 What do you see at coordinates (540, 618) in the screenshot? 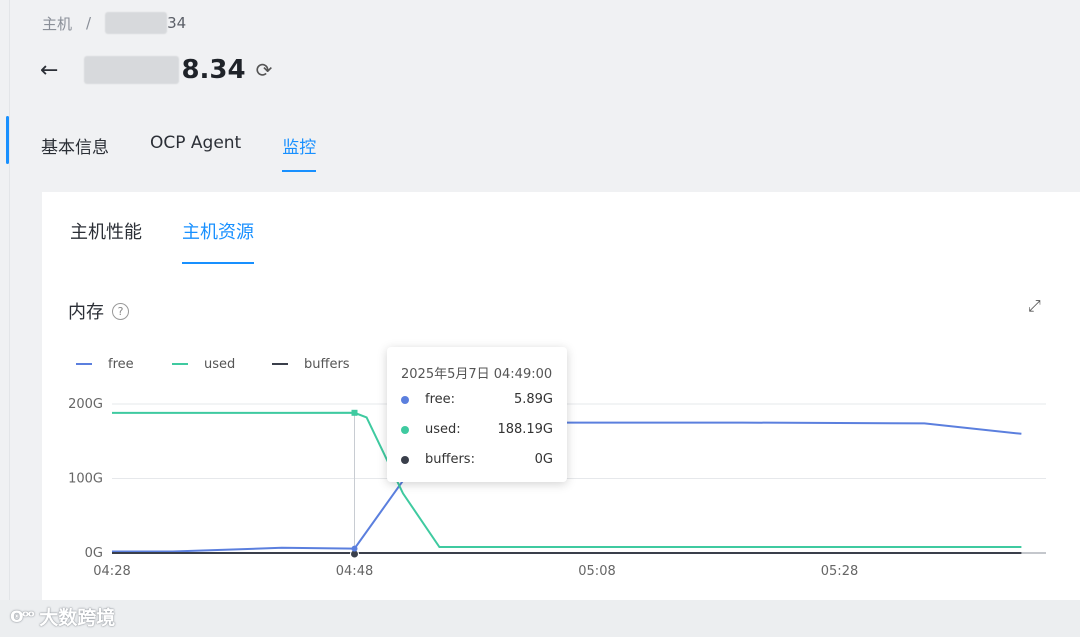
I see `footer-strip` at bounding box center [540, 618].